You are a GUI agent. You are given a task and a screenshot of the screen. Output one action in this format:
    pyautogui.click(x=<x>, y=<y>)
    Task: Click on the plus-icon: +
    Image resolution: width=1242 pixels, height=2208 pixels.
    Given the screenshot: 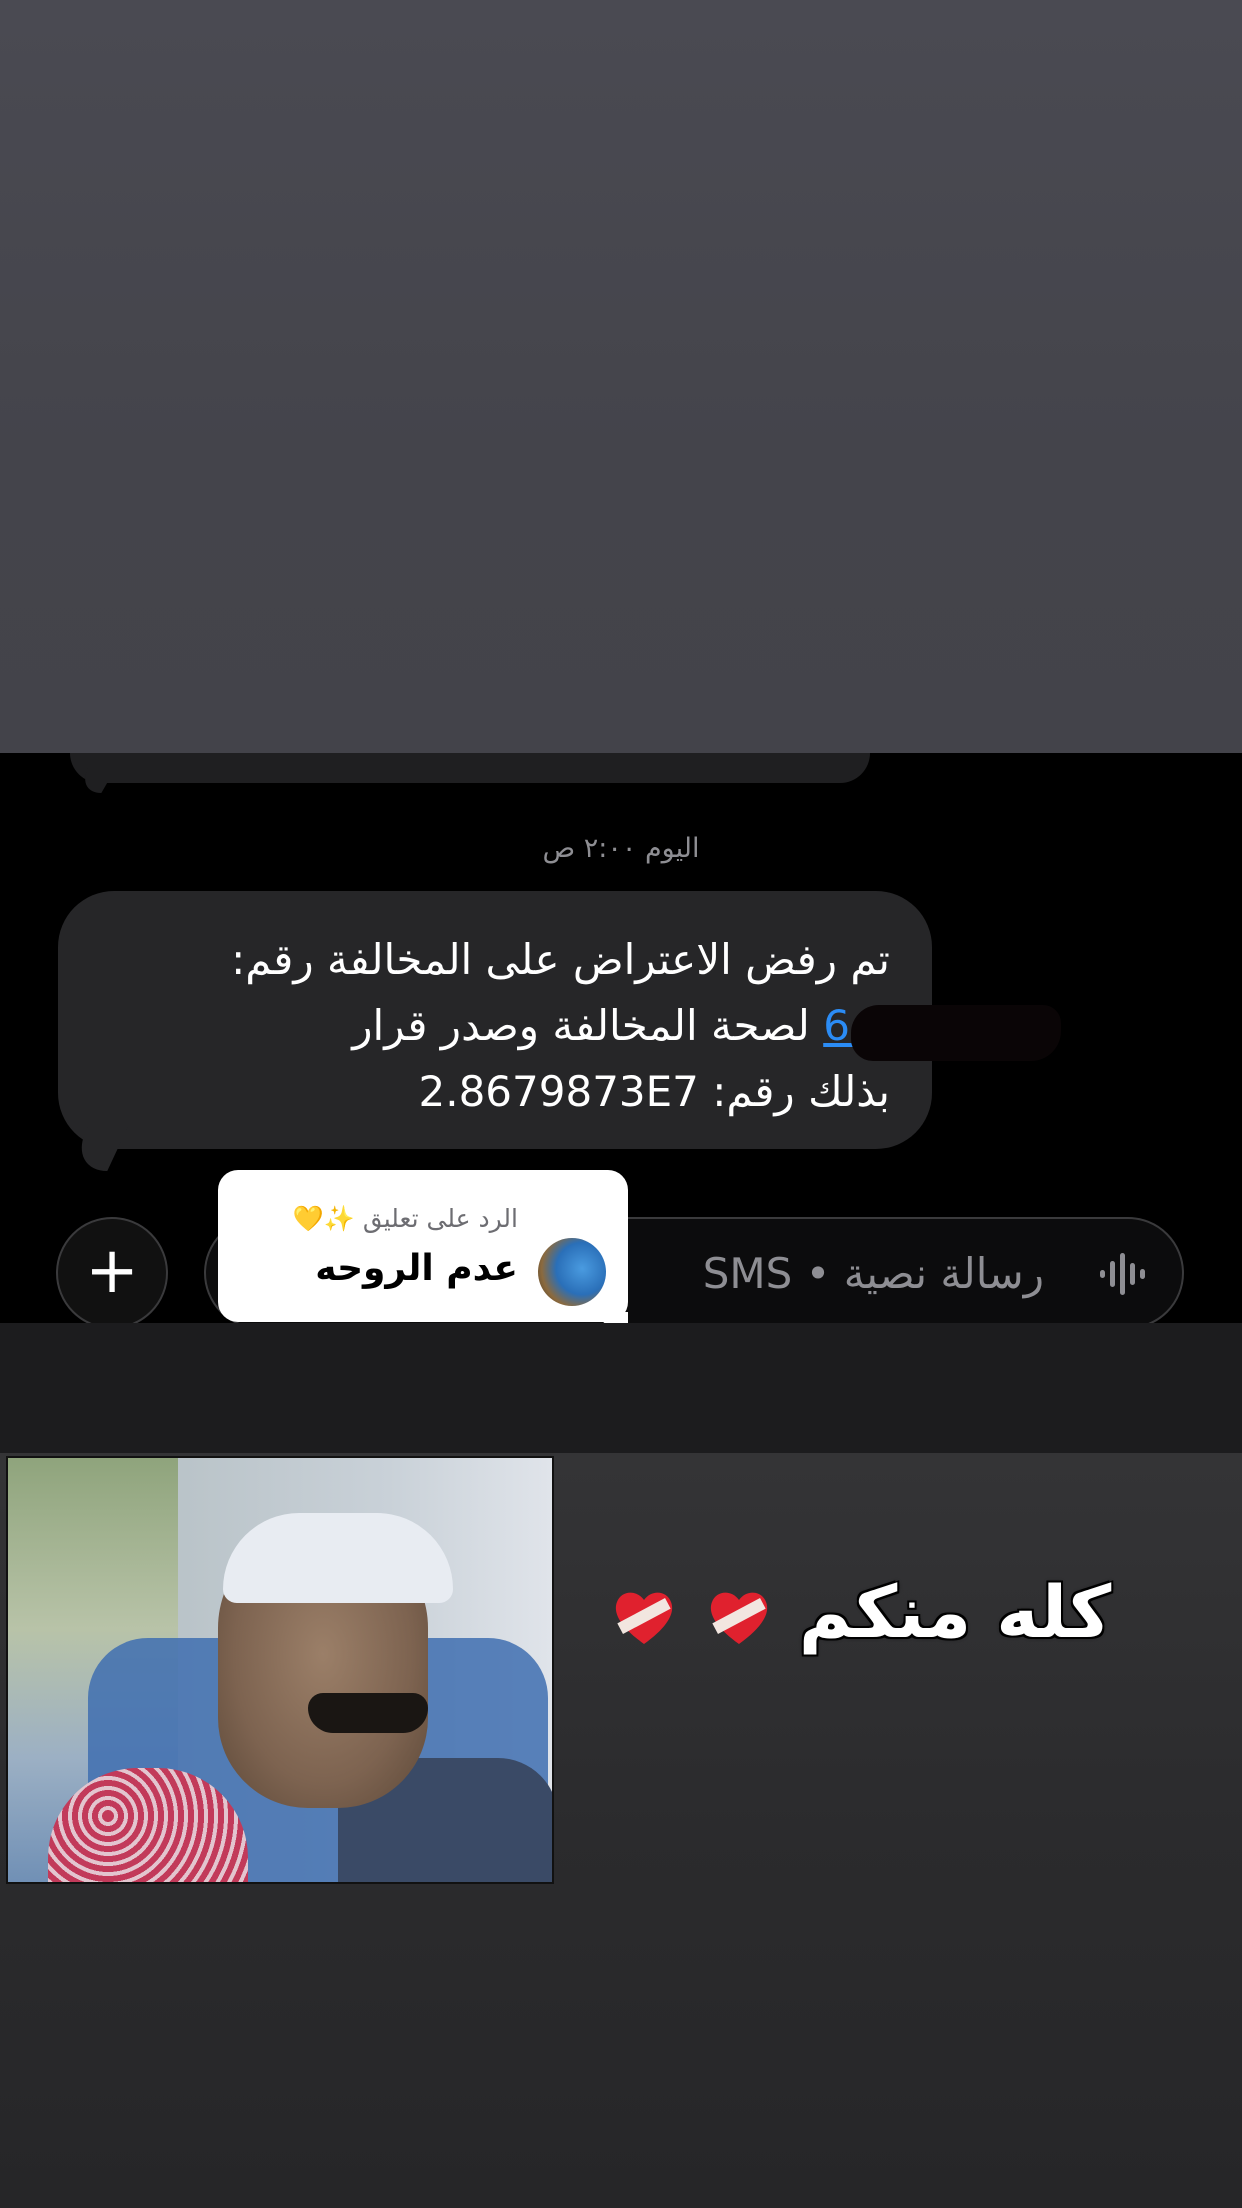 What is the action you would take?
    pyautogui.click(x=112, y=1271)
    